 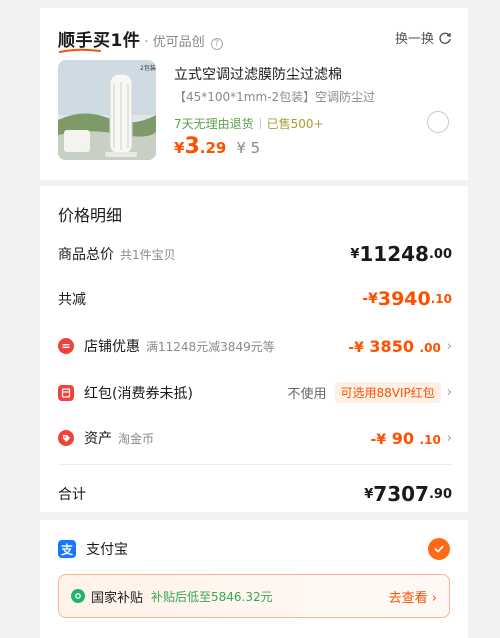 What do you see at coordinates (378, 439) in the screenshot?
I see `assets-symbol: -¥` at bounding box center [378, 439].